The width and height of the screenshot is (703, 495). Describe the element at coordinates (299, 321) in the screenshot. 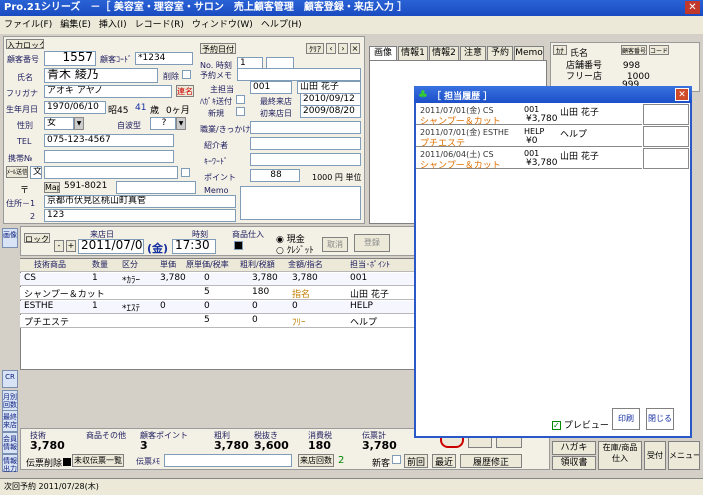

I see `grid-cell-g: ﾌﾘｰ` at that location.